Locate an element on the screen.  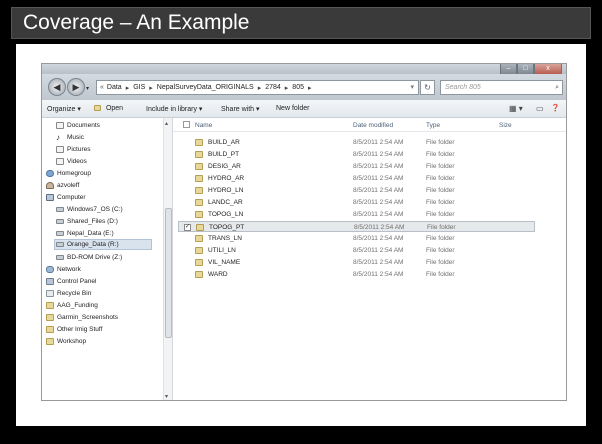
open-folder-icon is located at coordinates (97, 108).